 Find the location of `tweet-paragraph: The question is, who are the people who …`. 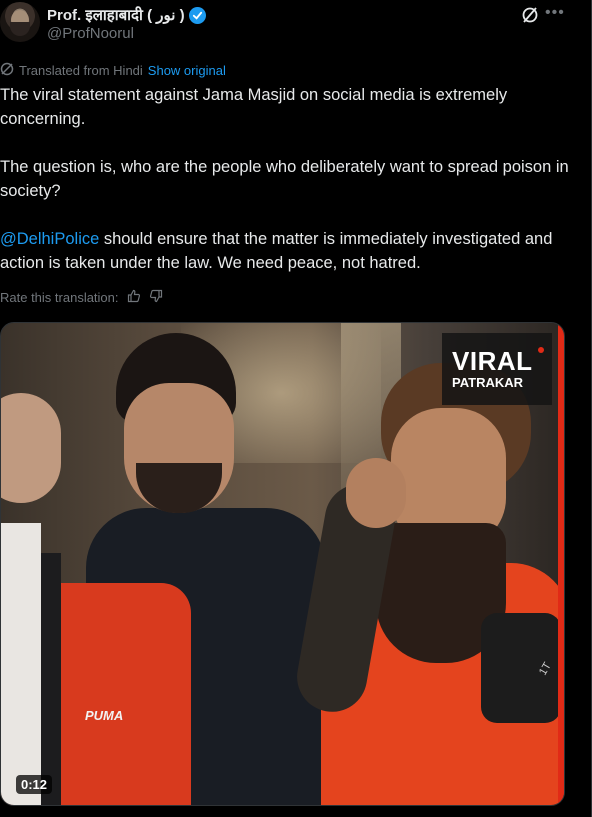

tweet-paragraph: The question is, who are the people who … is located at coordinates (284, 179).